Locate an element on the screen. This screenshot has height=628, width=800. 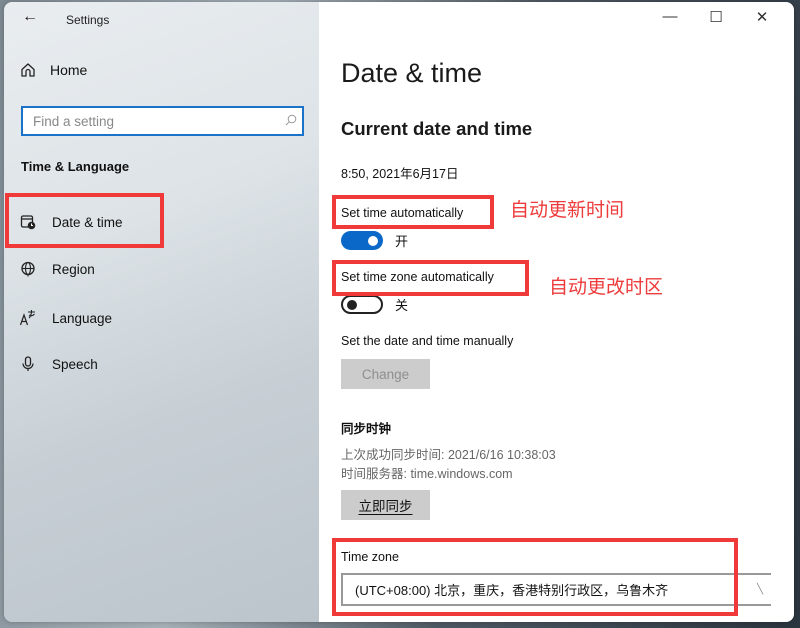
globe-icon is located at coordinates (28, 269).